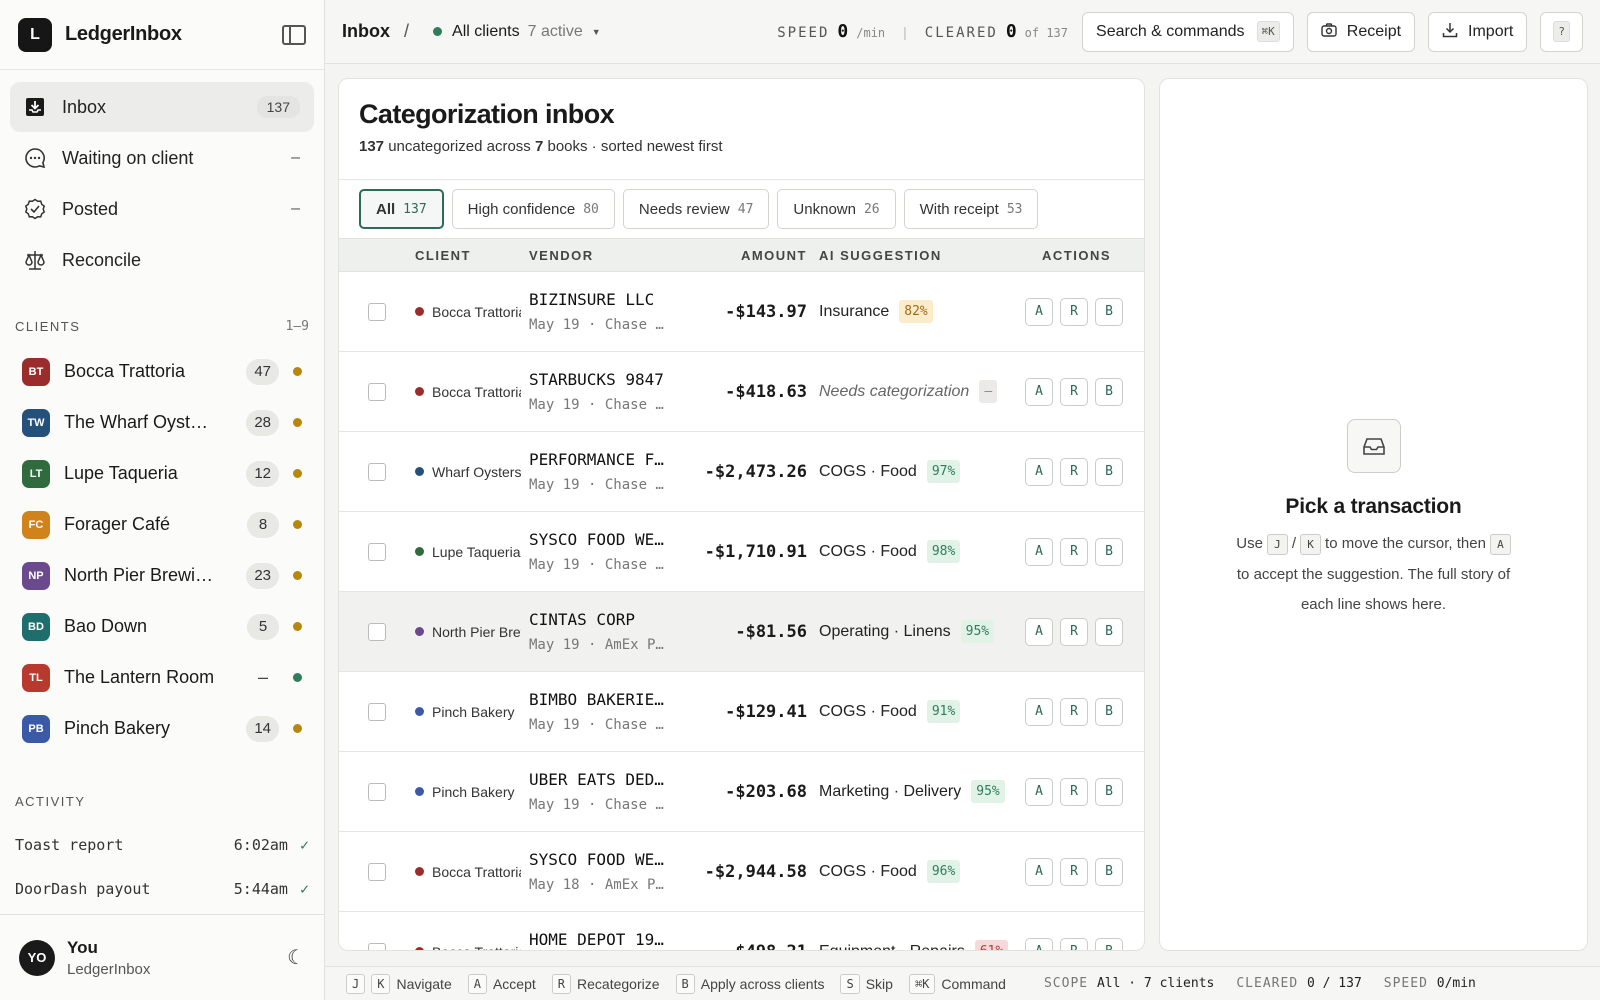  I want to click on activity-time: 6:02am, so click(260, 845).